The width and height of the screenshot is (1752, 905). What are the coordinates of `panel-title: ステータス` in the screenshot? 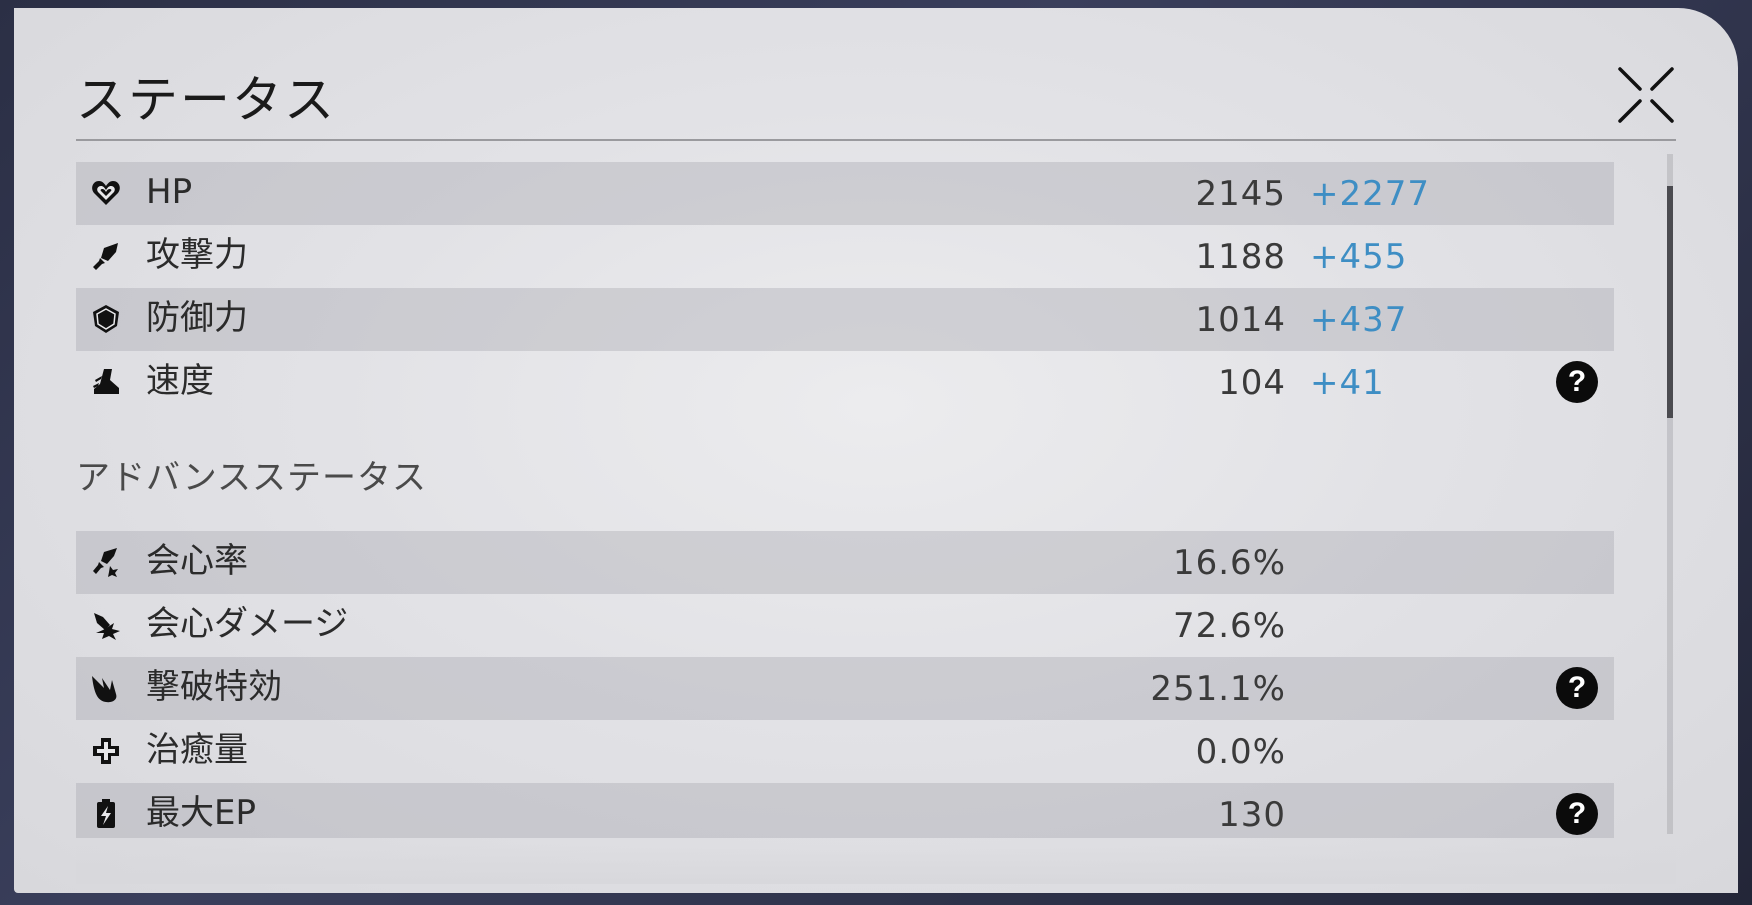 It's located at (206, 100).